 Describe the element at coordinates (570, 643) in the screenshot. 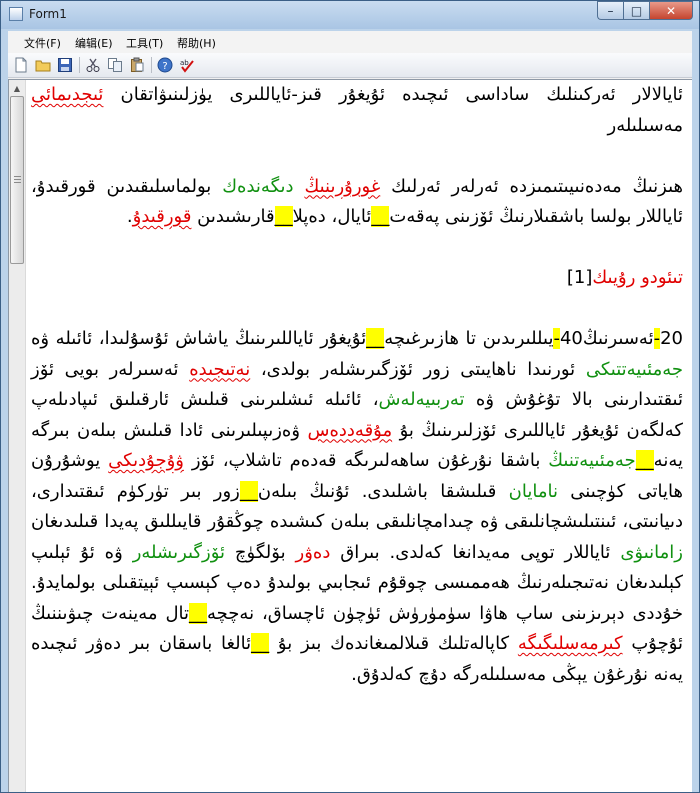

I see `misspelled-word: كىرمەسلىگىگە` at that location.